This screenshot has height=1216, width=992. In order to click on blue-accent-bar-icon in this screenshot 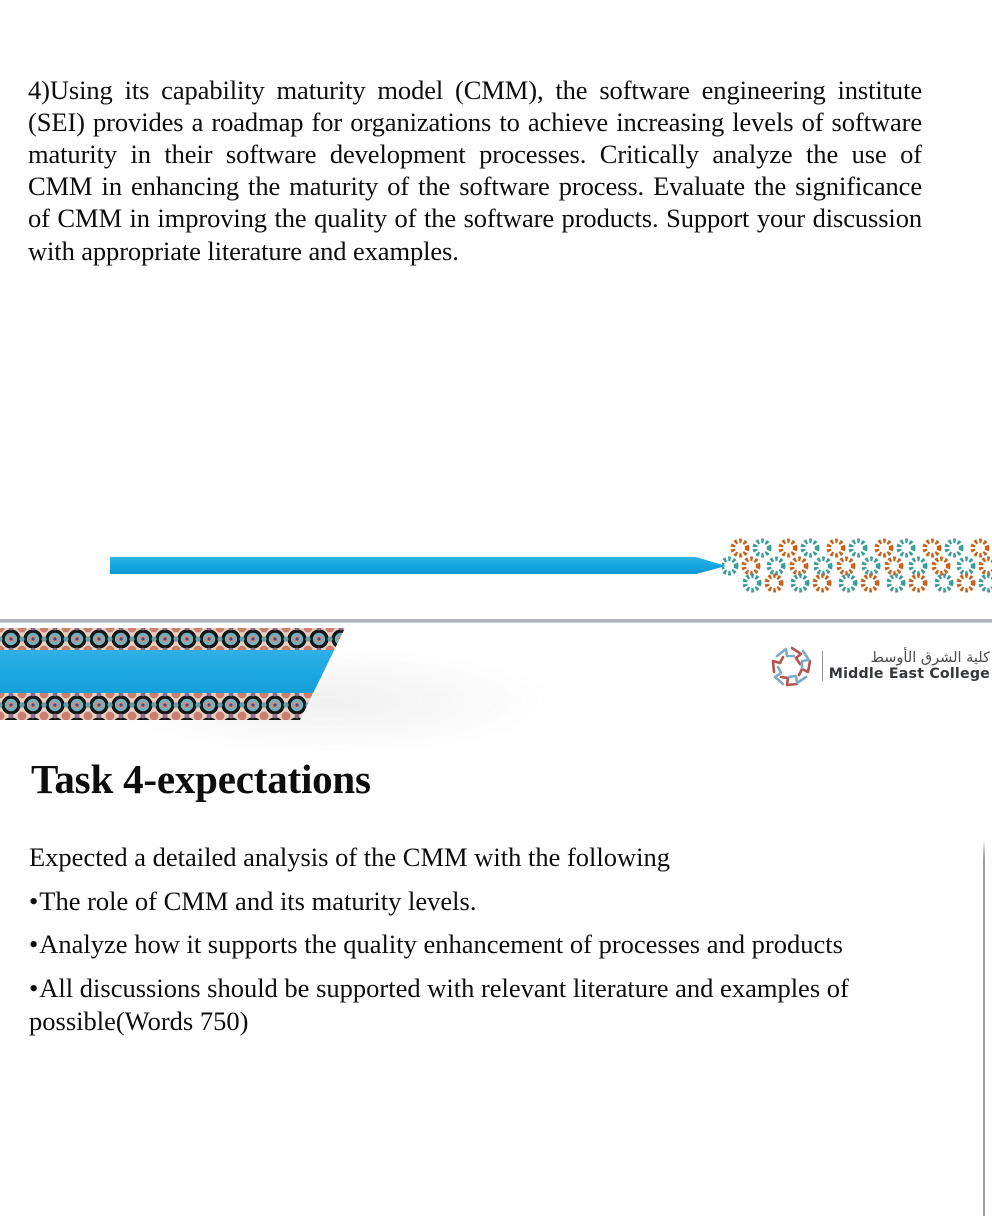, I will do `click(418, 565)`.